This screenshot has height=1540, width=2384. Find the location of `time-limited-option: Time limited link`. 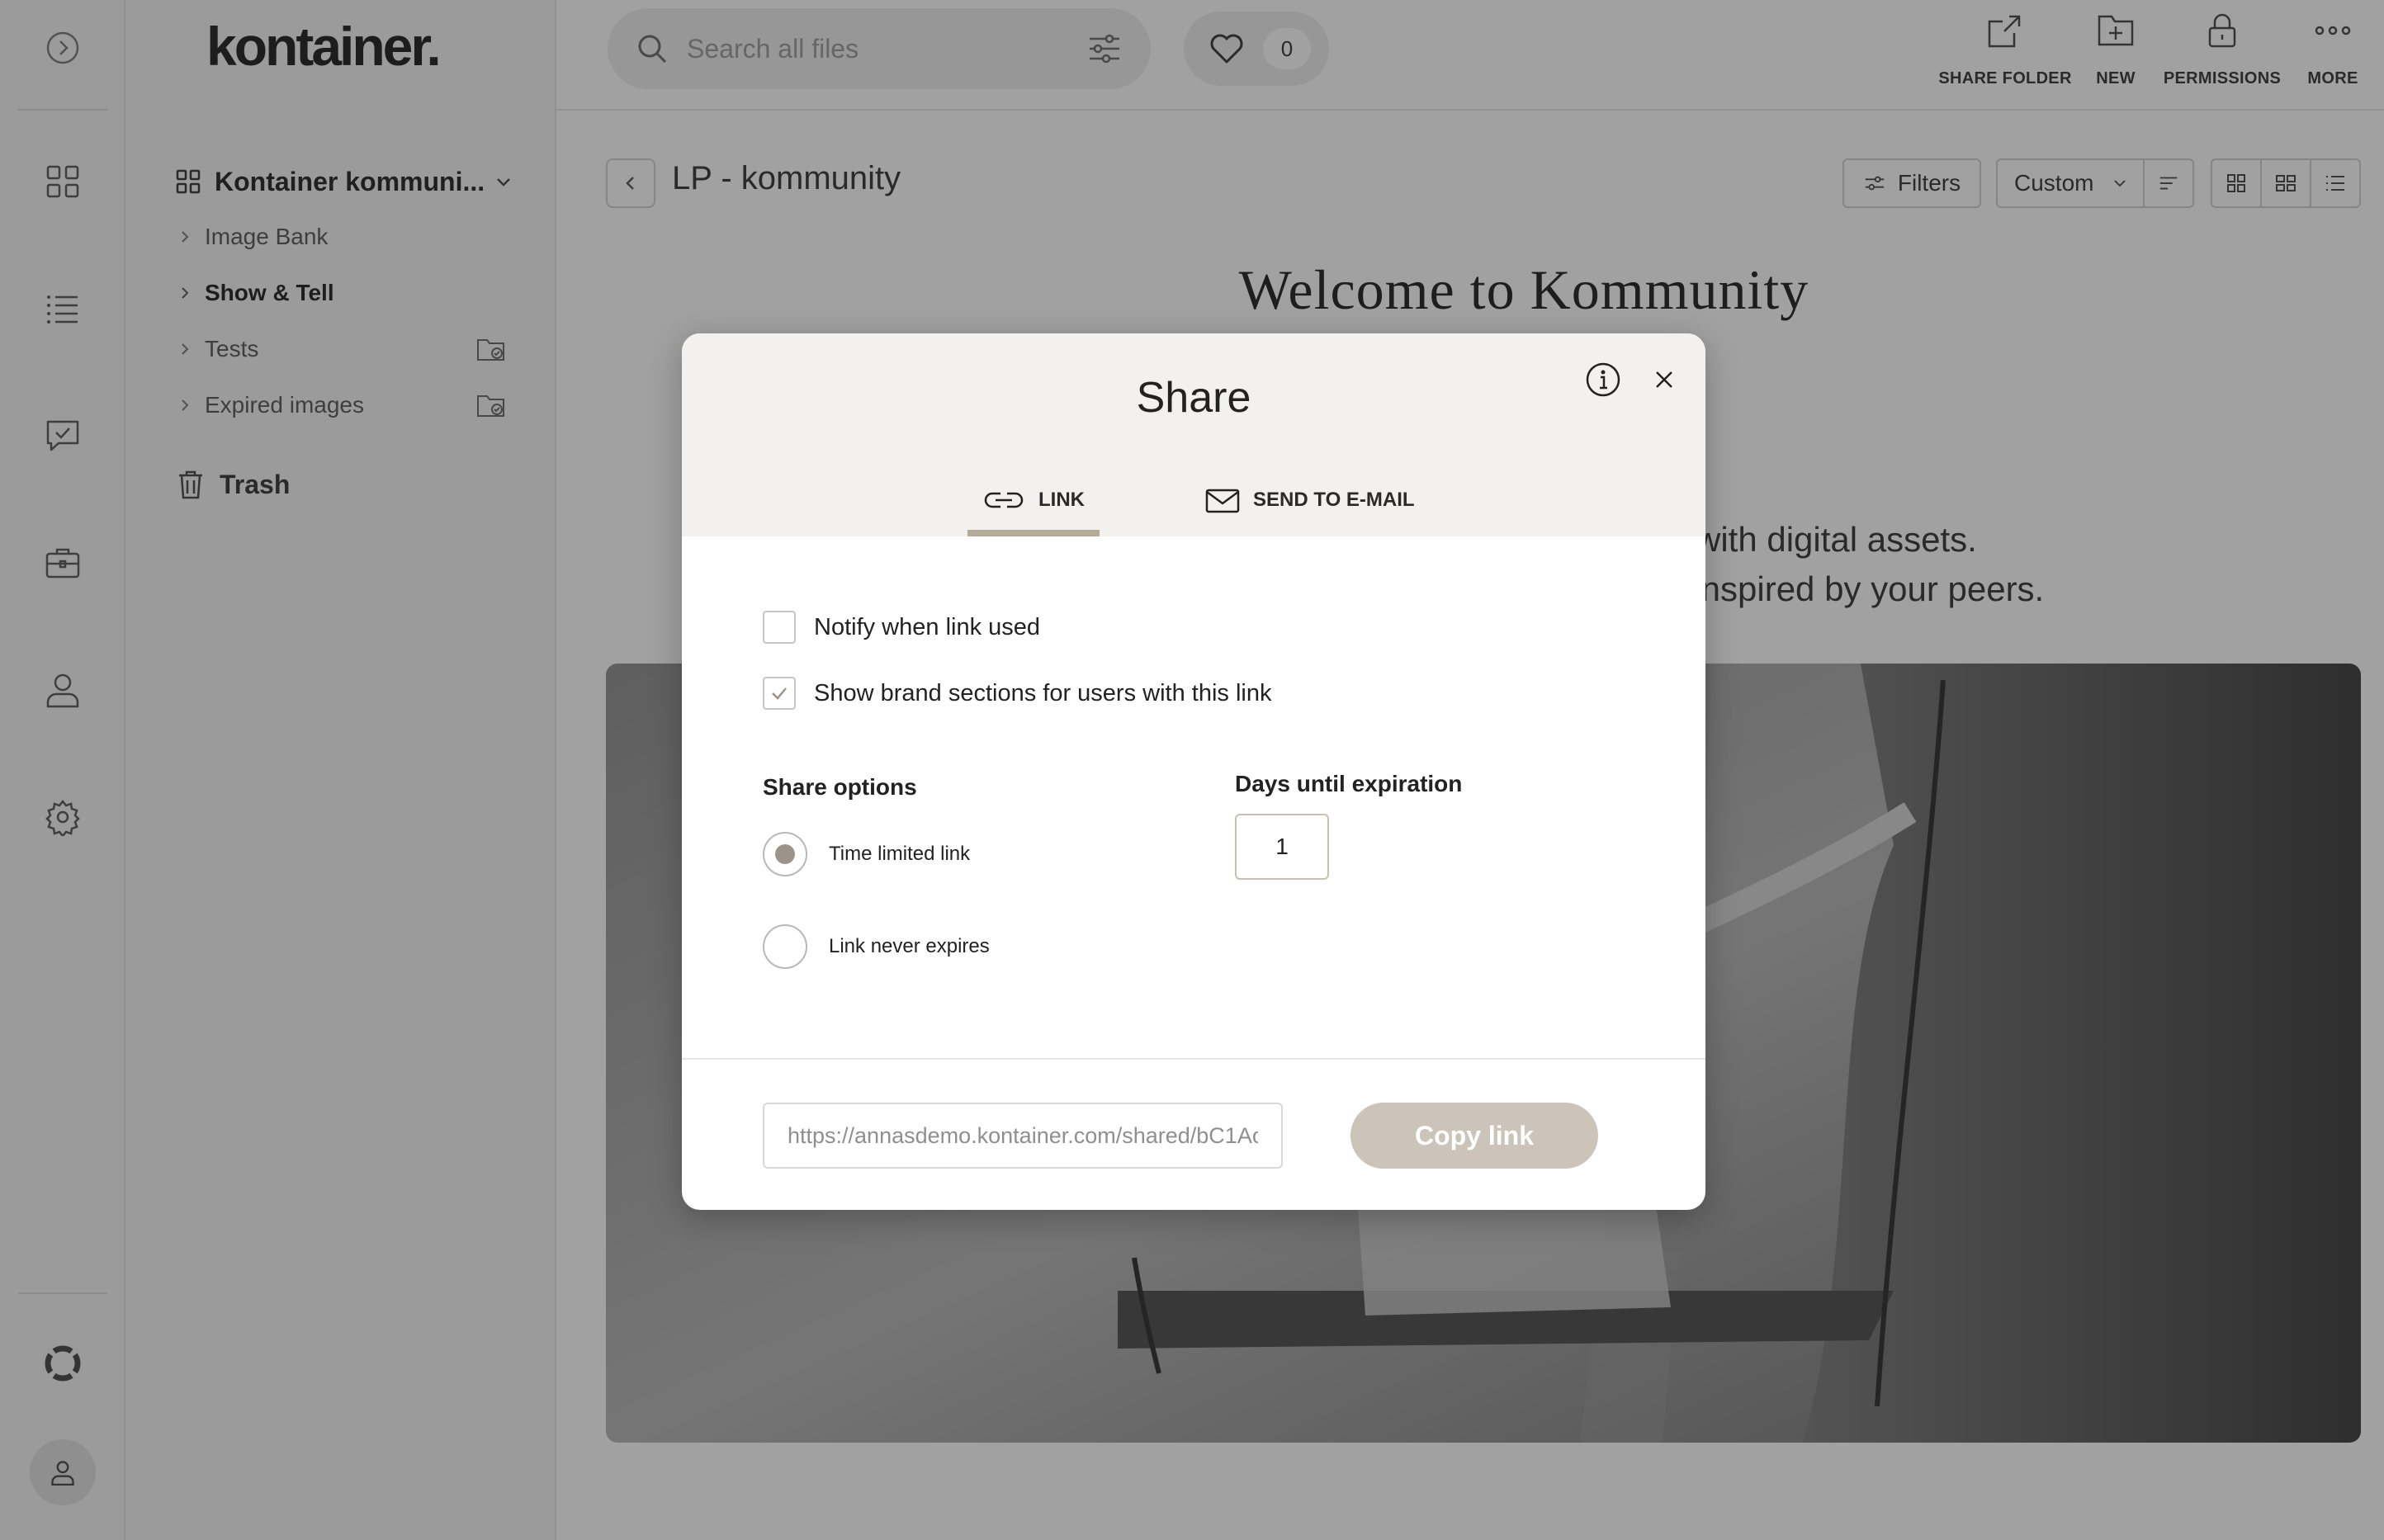

time-limited-option: Time limited link is located at coordinates (866, 854).